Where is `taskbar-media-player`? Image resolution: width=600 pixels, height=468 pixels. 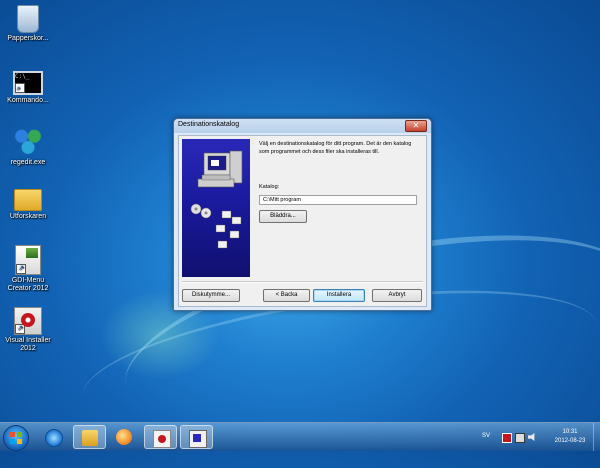
taskbar-media-player is located at coordinates (124, 437).